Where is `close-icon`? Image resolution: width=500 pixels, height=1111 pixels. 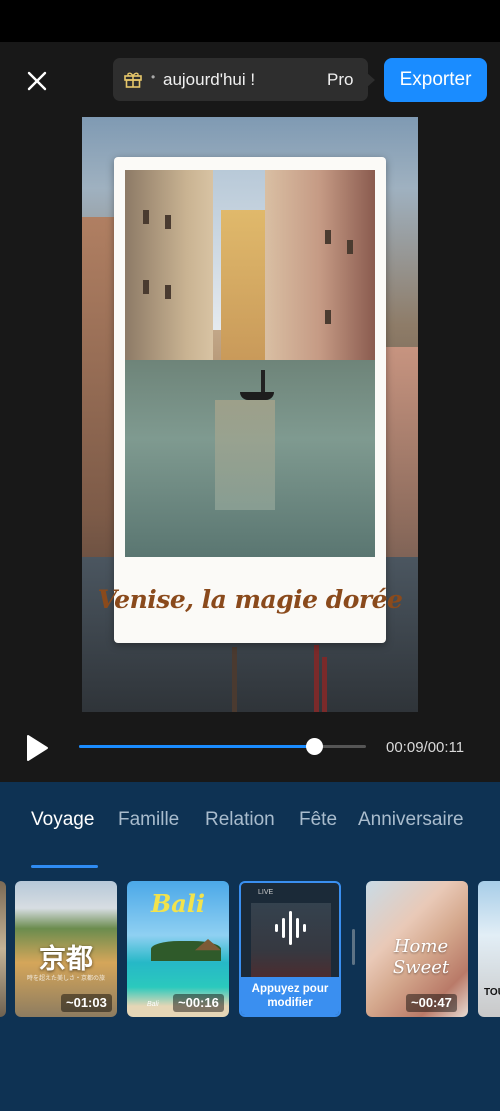 close-icon is located at coordinates (37, 81).